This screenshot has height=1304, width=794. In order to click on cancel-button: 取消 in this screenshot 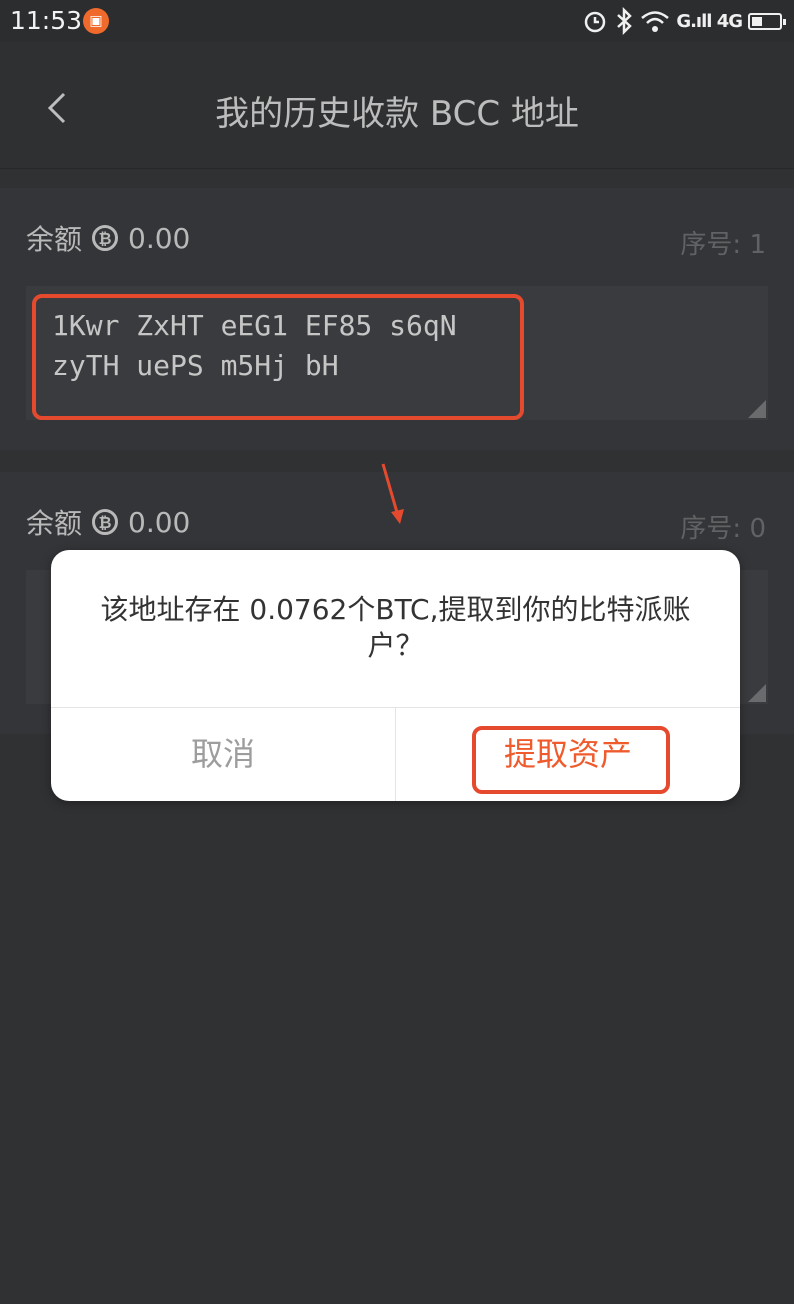, I will do `click(223, 754)`.